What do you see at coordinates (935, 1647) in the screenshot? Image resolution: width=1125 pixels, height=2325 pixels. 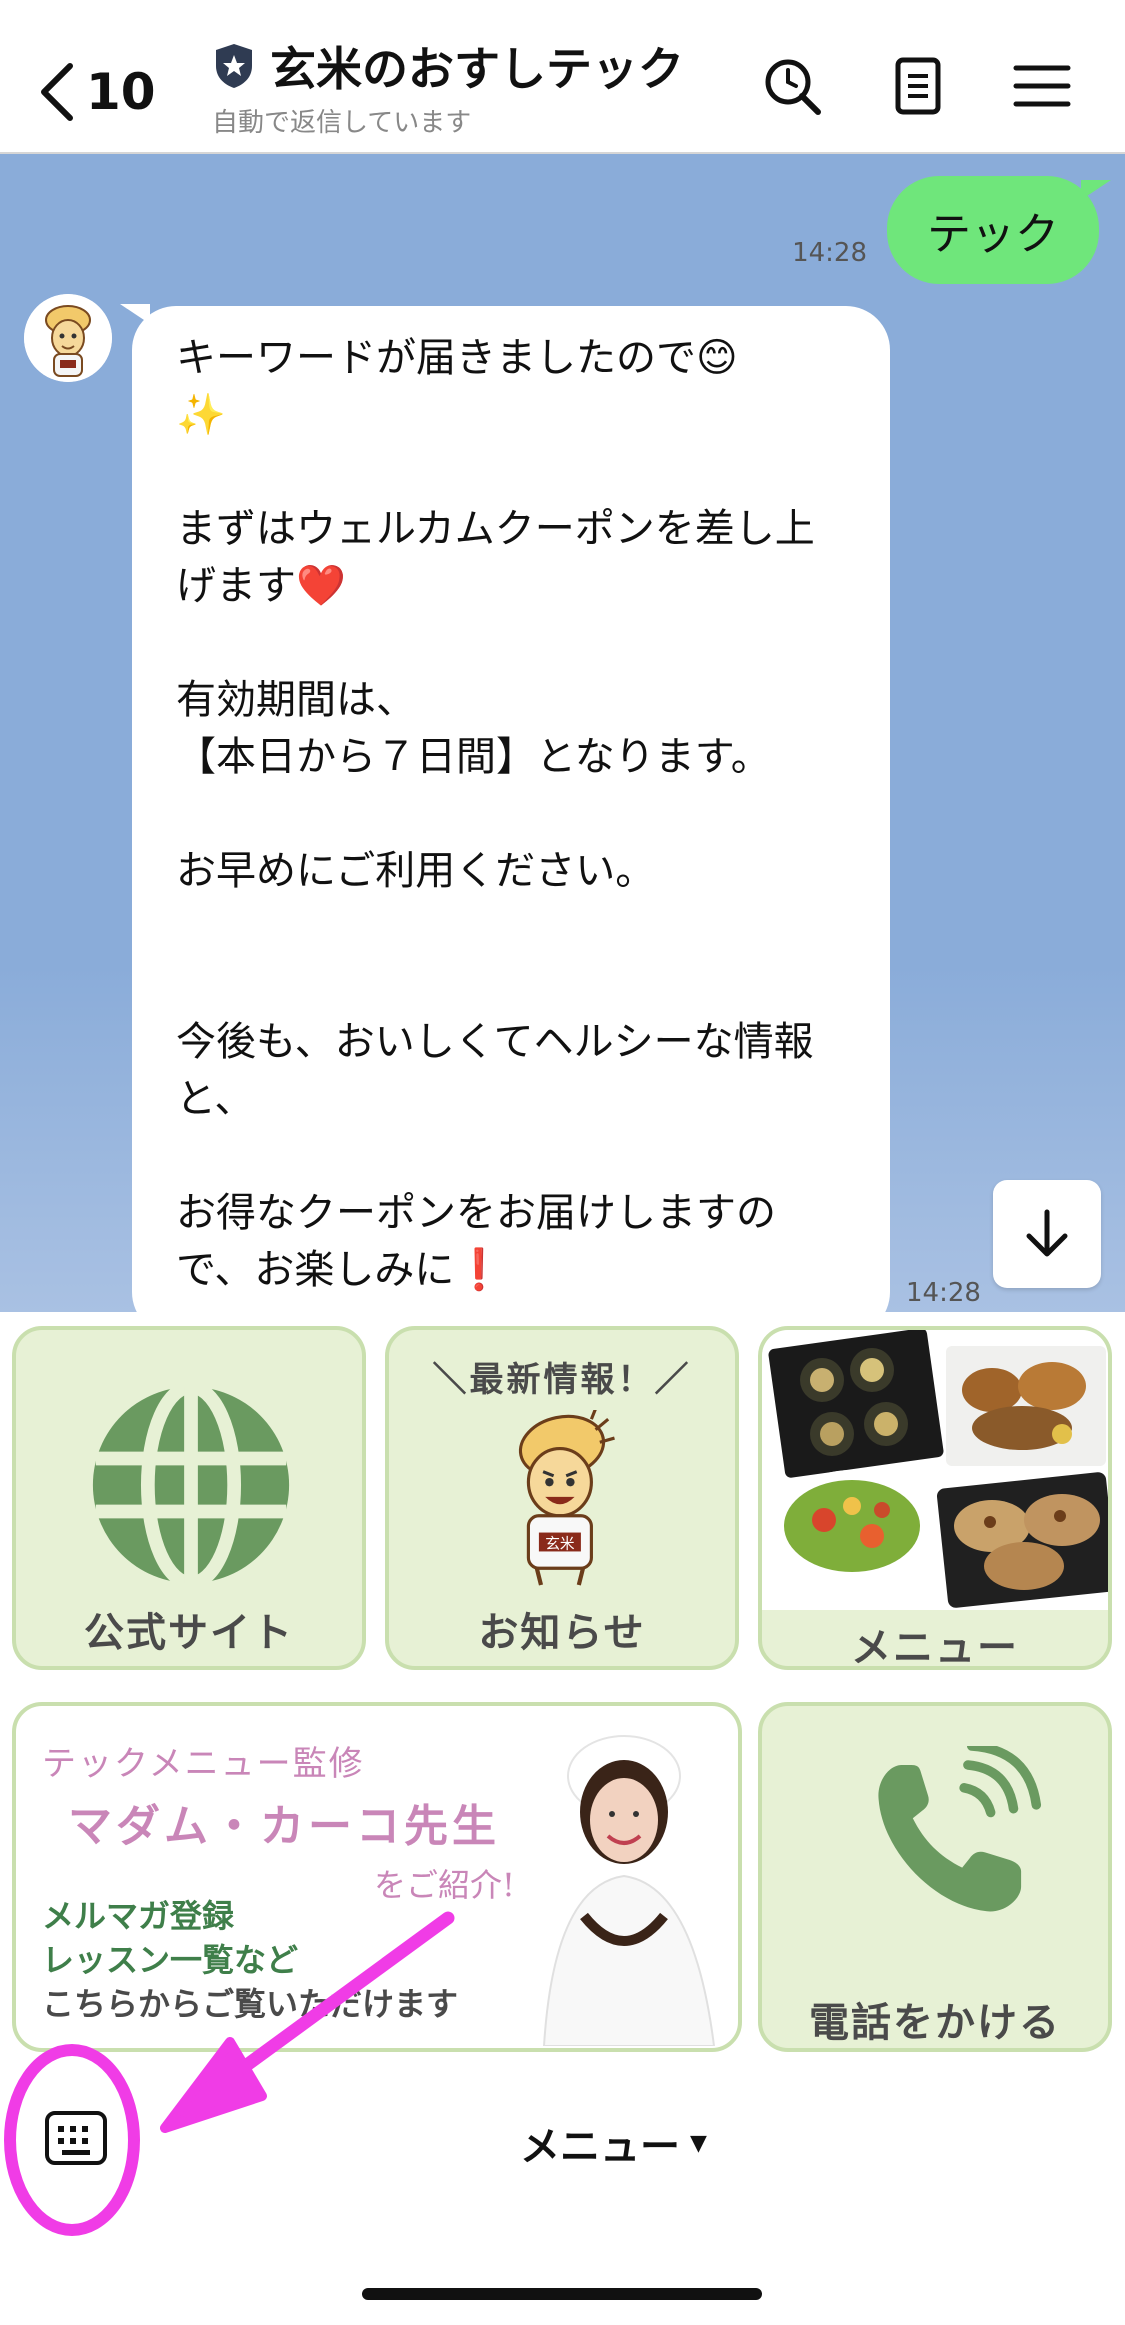 I see `menu-label: メニュー` at bounding box center [935, 1647].